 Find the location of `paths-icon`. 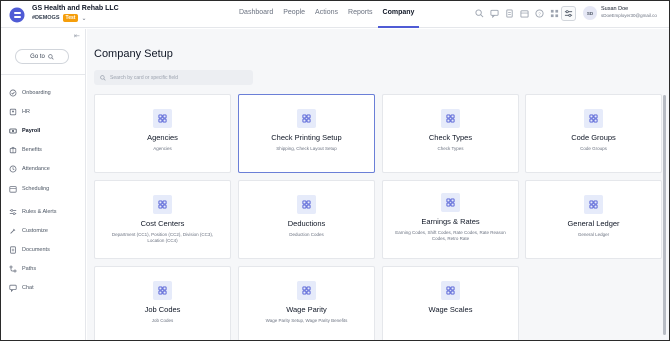

paths-icon is located at coordinates (13, 269).